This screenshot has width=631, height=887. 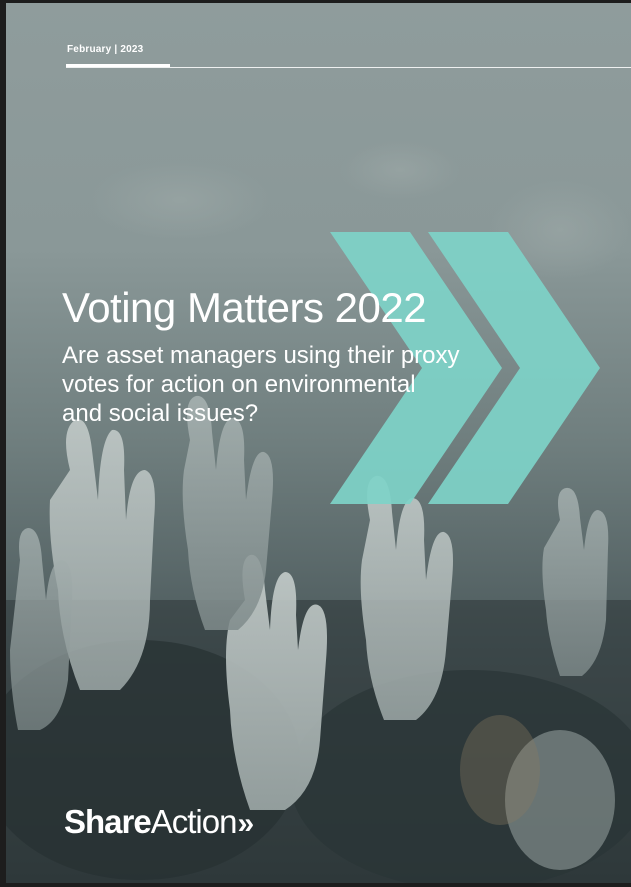 I want to click on report-title: Voting Matters 2022, so click(x=244, y=307).